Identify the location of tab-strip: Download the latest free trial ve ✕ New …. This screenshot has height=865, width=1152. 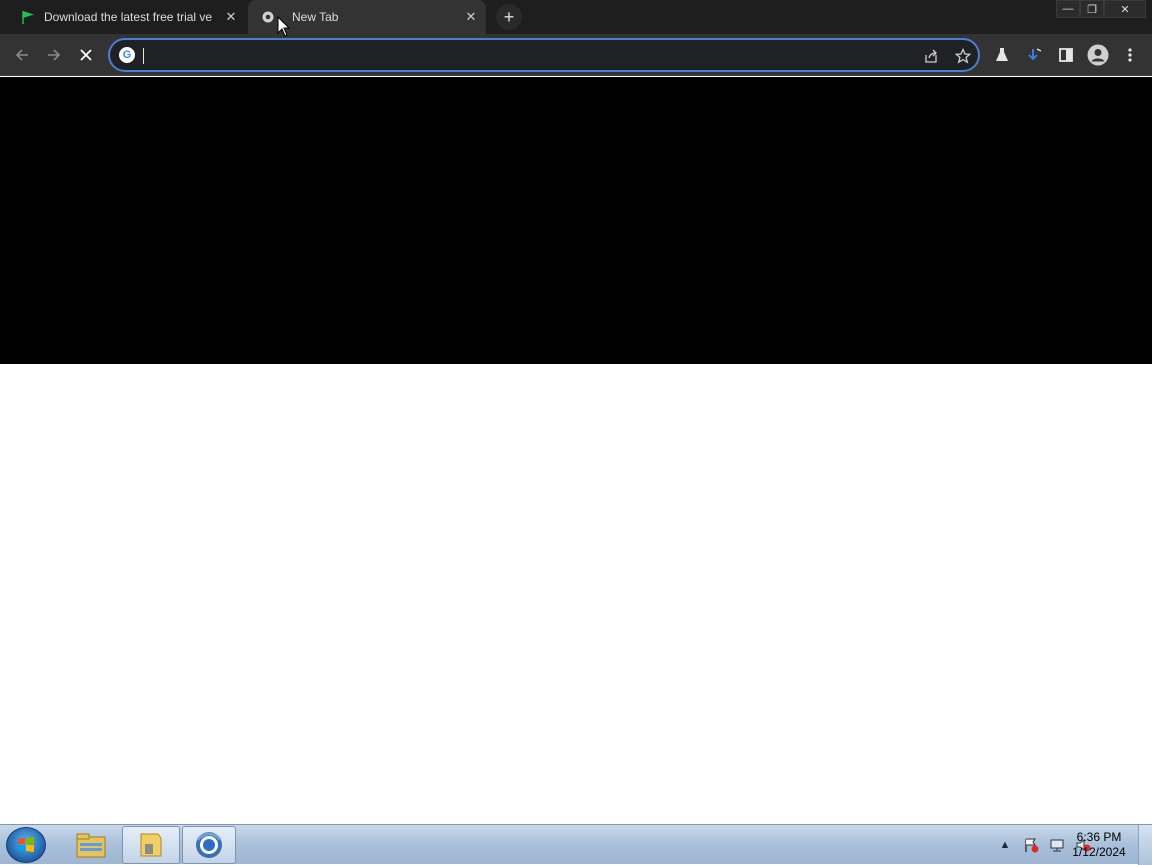
(576, 17).